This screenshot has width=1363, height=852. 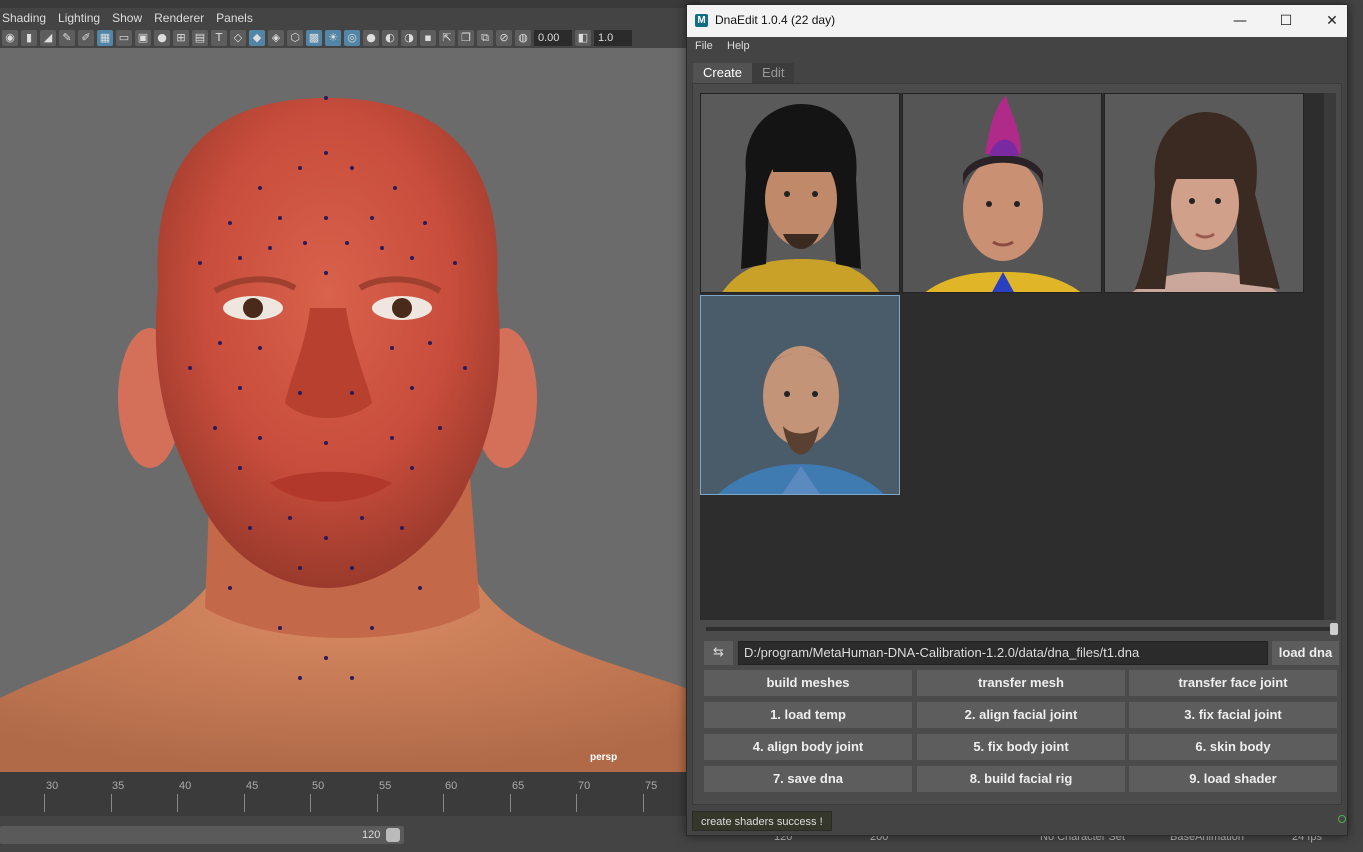 What do you see at coordinates (718, 653) in the screenshot?
I see `swap-icon: ⇆` at bounding box center [718, 653].